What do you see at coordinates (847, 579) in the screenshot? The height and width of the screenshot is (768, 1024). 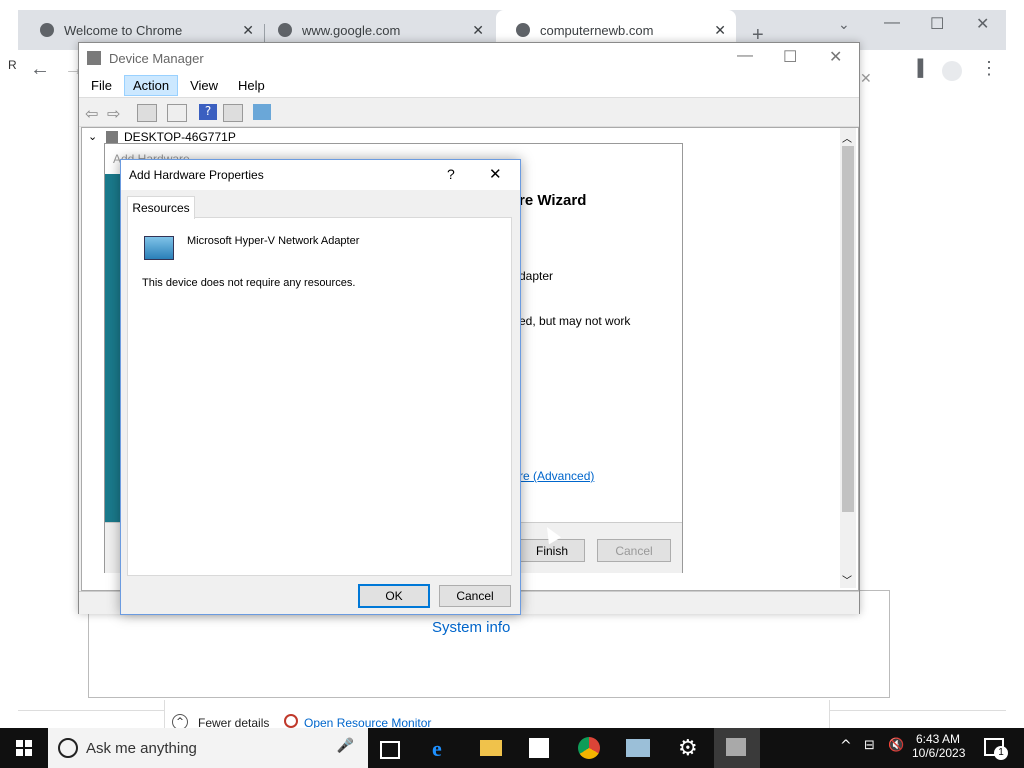 I see `scroll-down-icon: ﹀` at bounding box center [847, 579].